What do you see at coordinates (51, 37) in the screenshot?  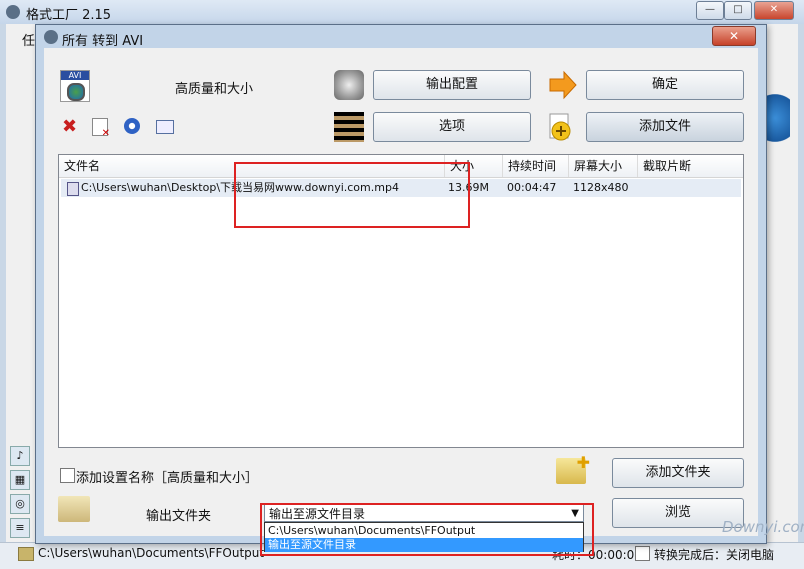 I see `dialog-logo-icon` at bounding box center [51, 37].